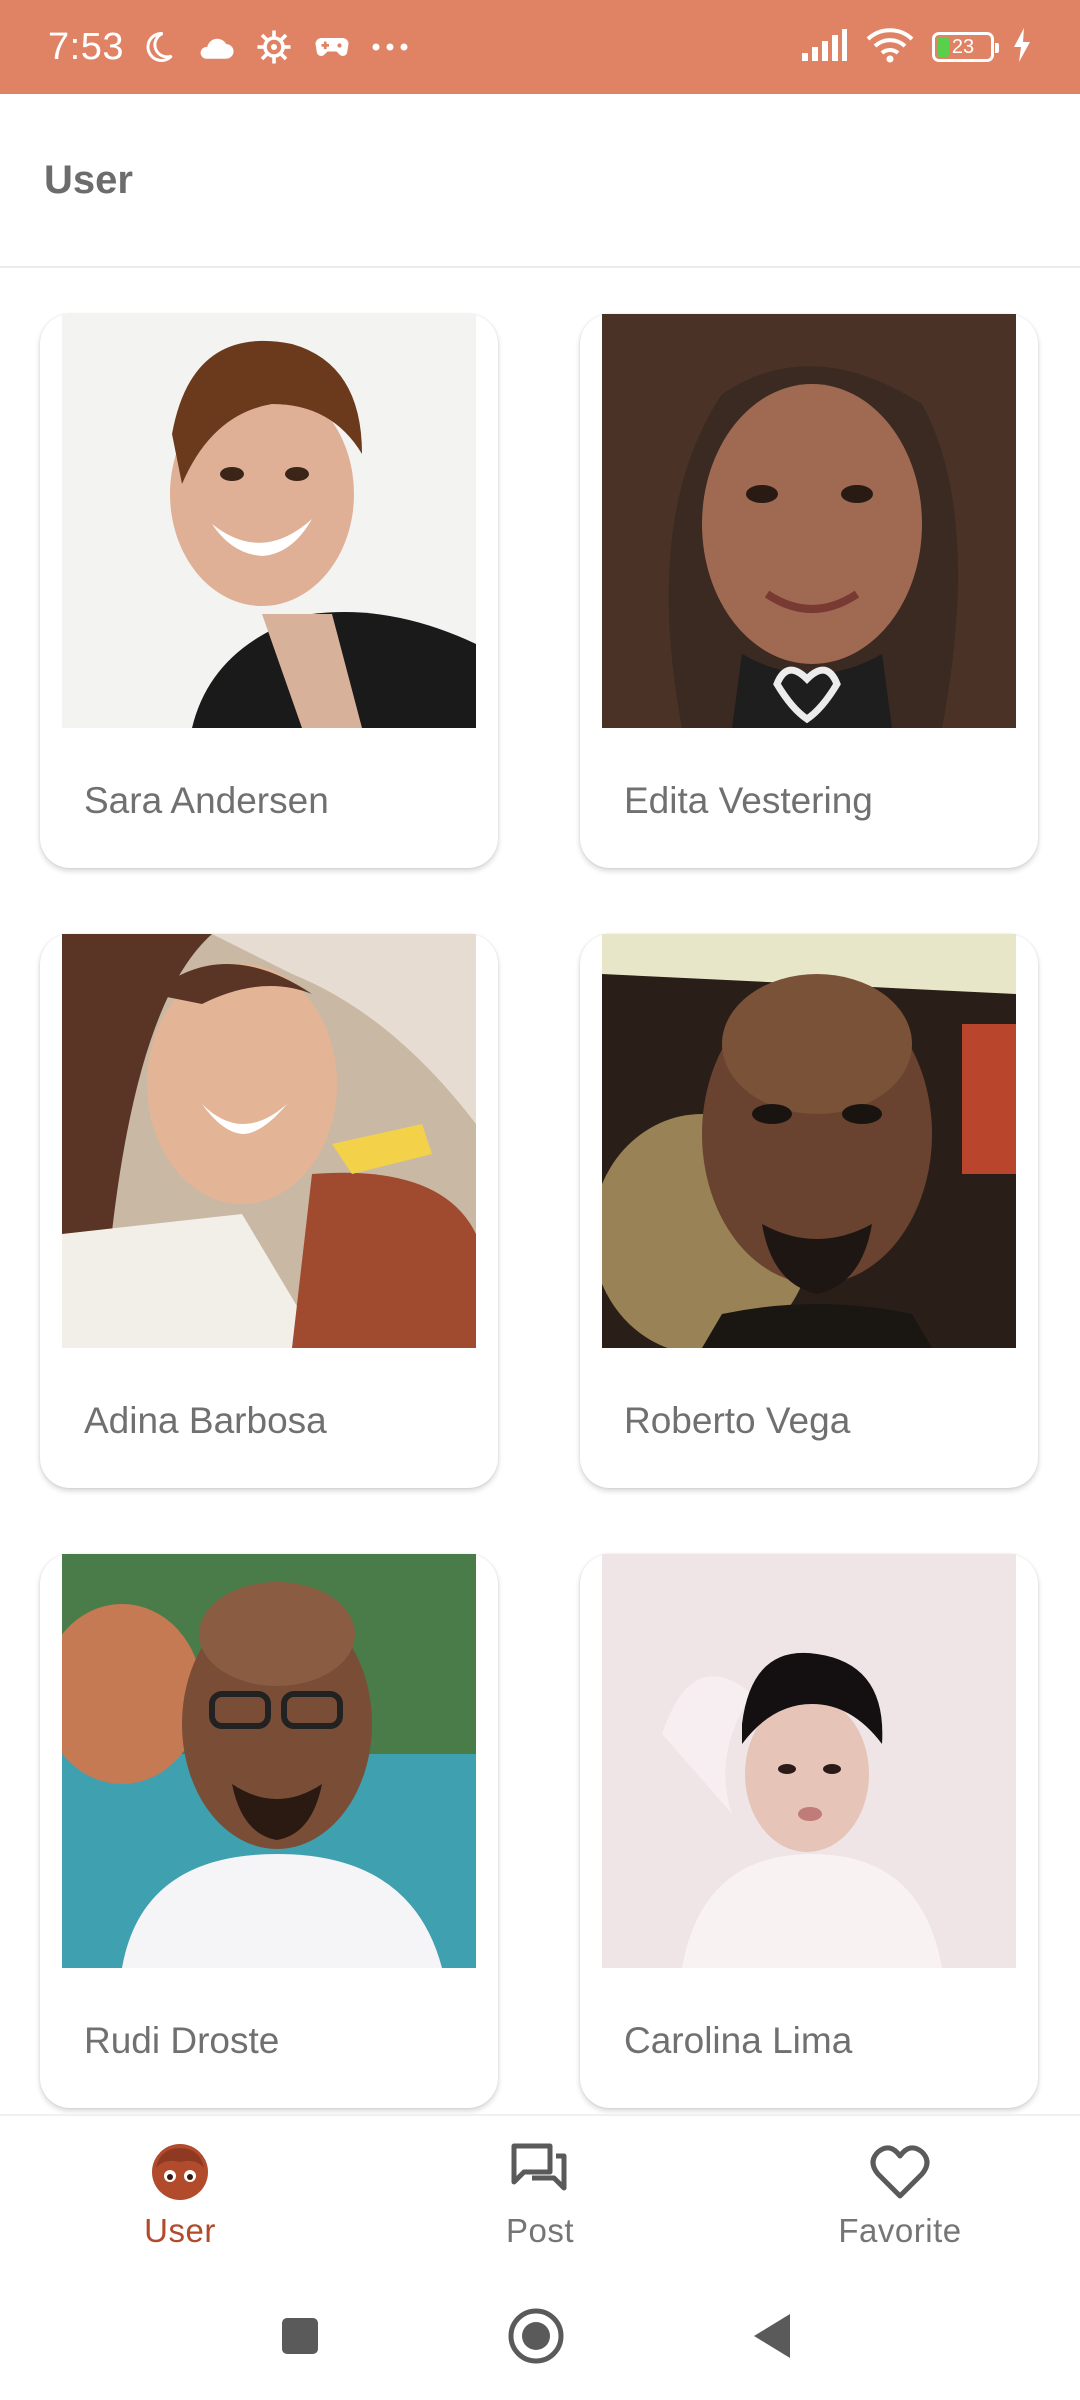  I want to click on signal-icon, so click(824, 47).